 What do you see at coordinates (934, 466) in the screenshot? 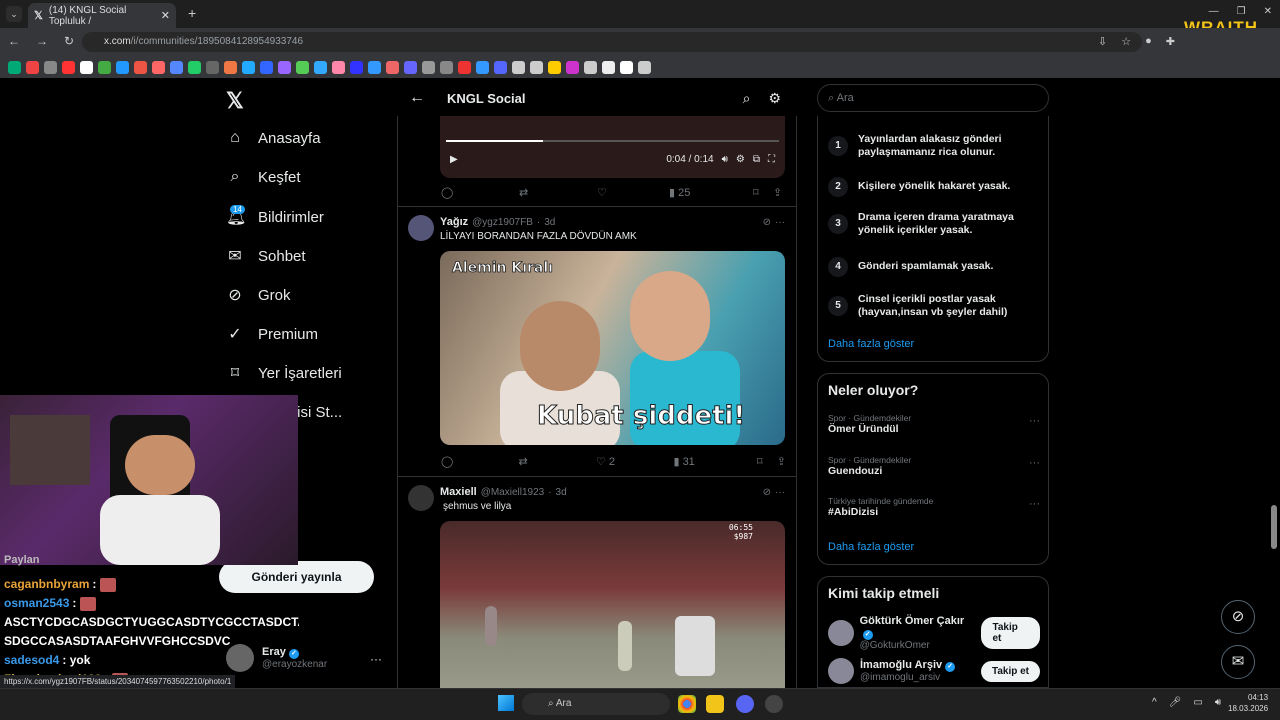
I see `trend-item: Spor · Gündemdekiler Guendouzi ···` at bounding box center [934, 466].